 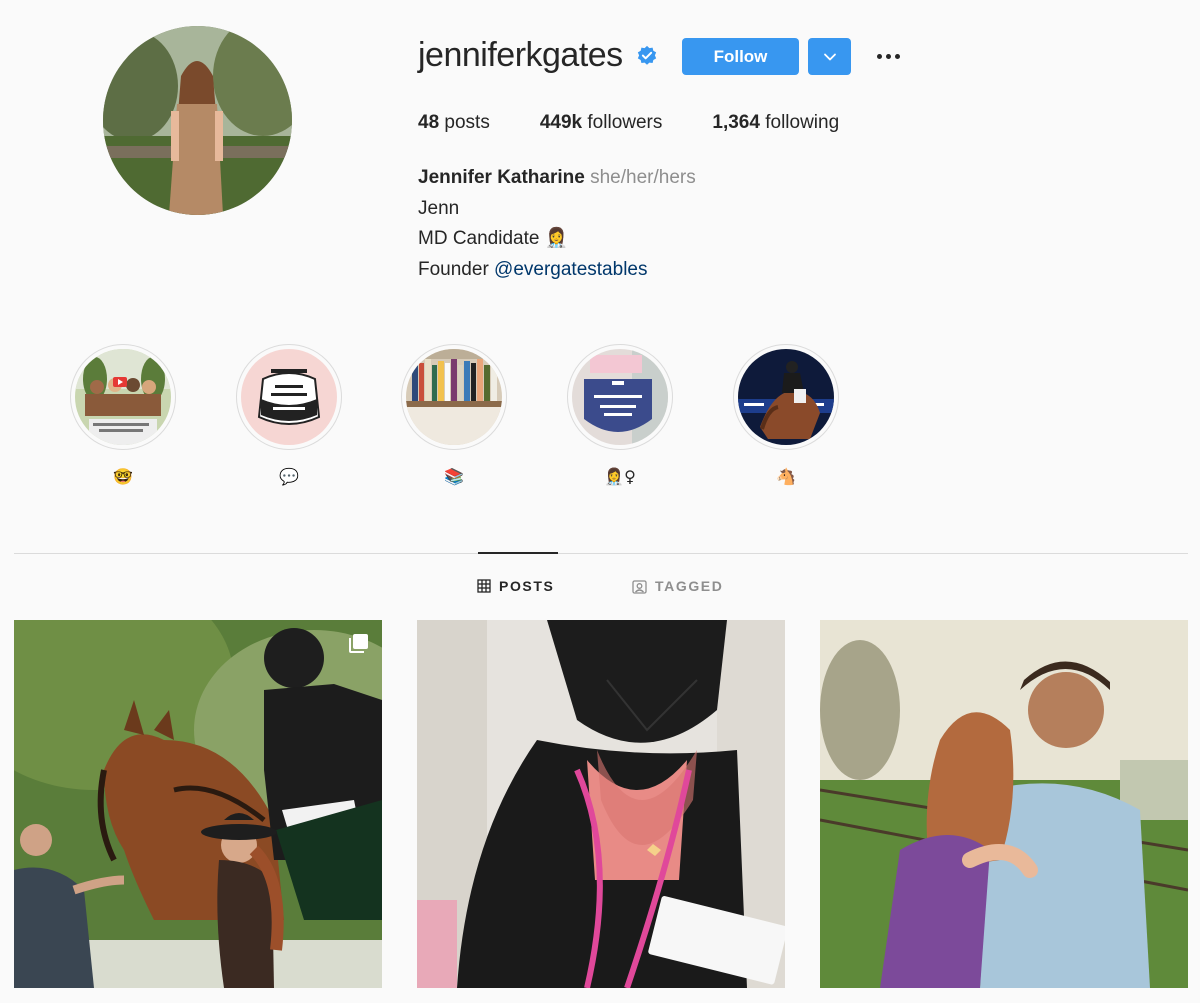 I want to click on bio-name-line: Jennifer Katharine she/her/hers, so click(x=557, y=178).